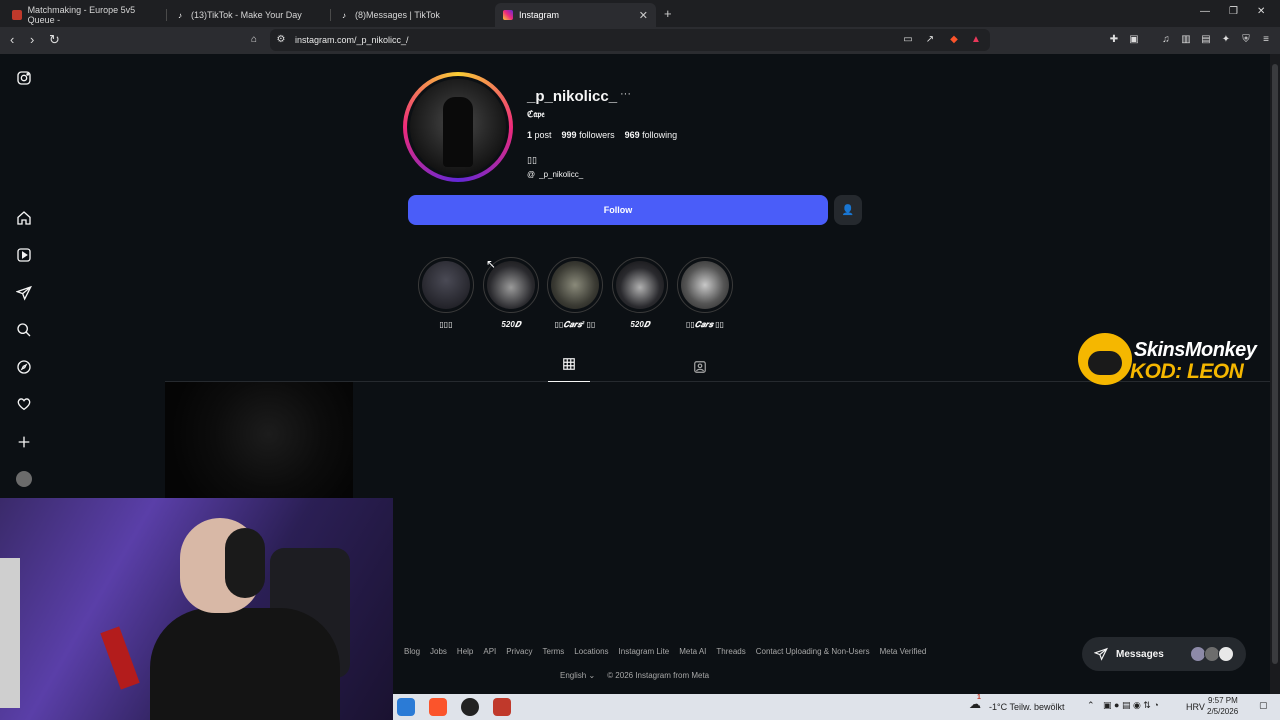  I want to click on close-tab-icon: ✕, so click(643, 15).